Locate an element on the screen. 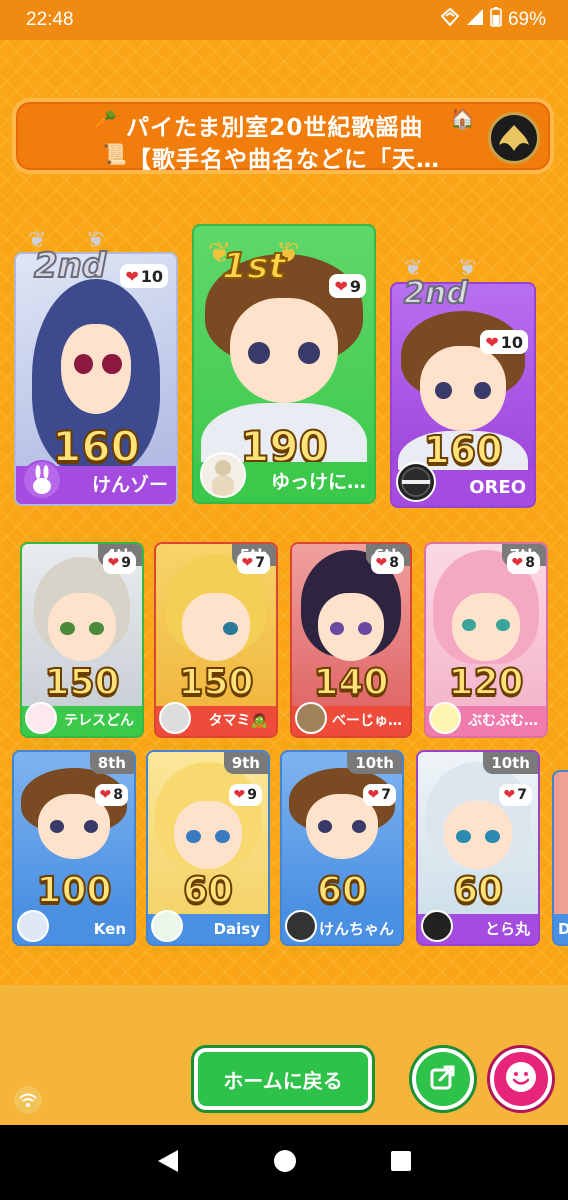 Image resolution: width=568 pixels, height=1200 pixels. ranking-card-partial: D is located at coordinates (560, 858).